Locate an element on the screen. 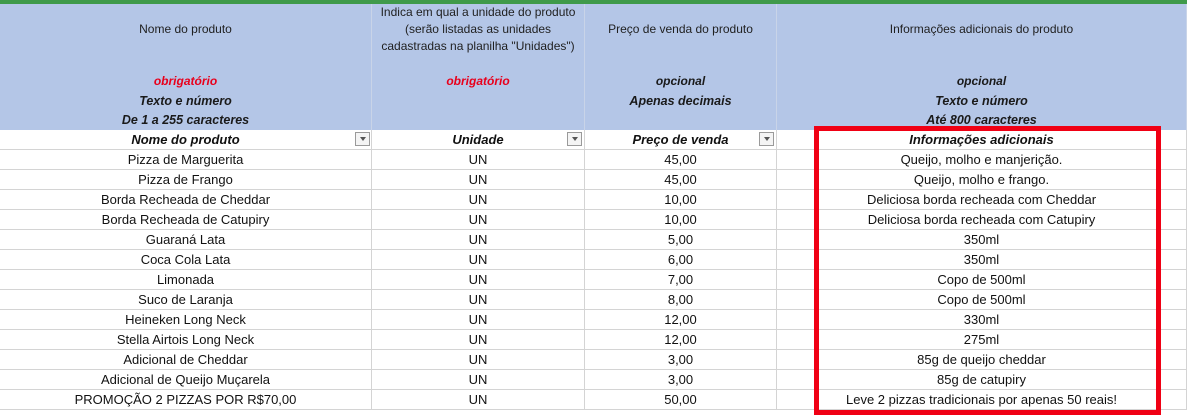  column-header-label: Informações adicionais is located at coordinates (981, 139).